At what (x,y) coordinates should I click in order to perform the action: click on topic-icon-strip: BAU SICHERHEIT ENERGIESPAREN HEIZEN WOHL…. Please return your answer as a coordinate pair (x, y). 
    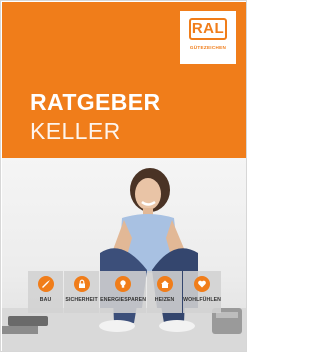
    Looking at the image, I should click on (125, 292).